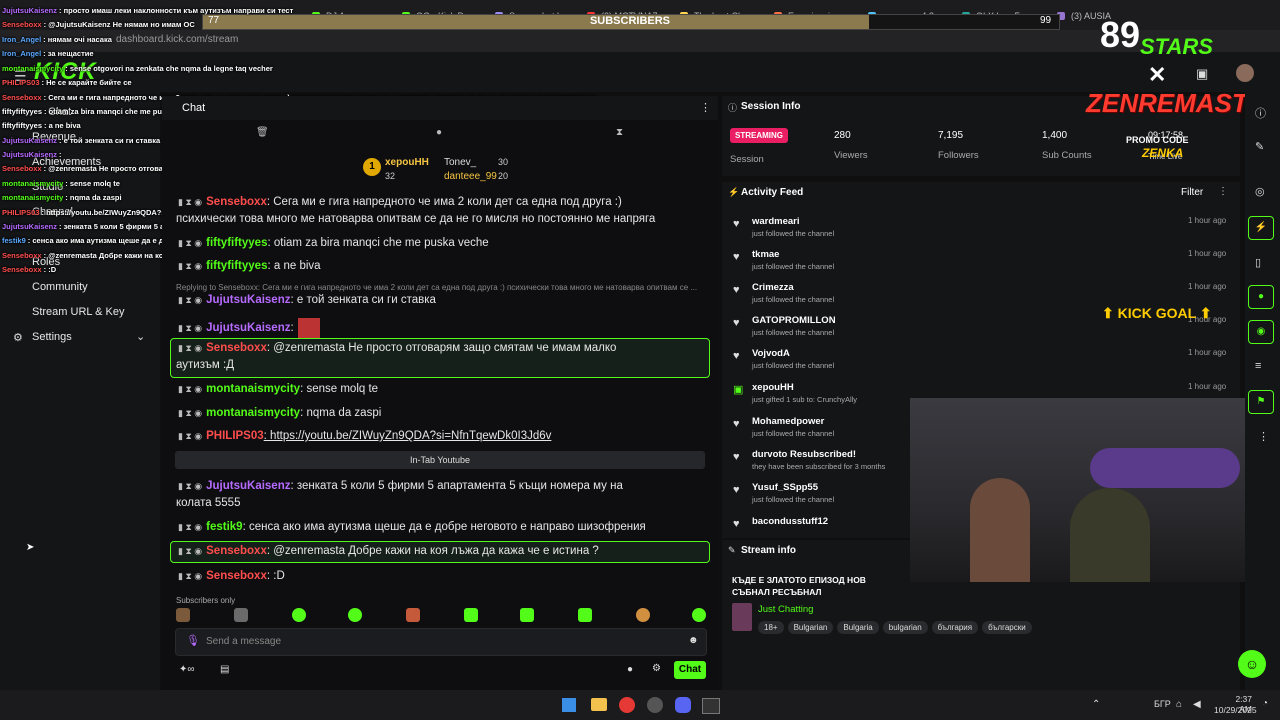  I want to click on wrench-icon: ✎, so click(732, 550).